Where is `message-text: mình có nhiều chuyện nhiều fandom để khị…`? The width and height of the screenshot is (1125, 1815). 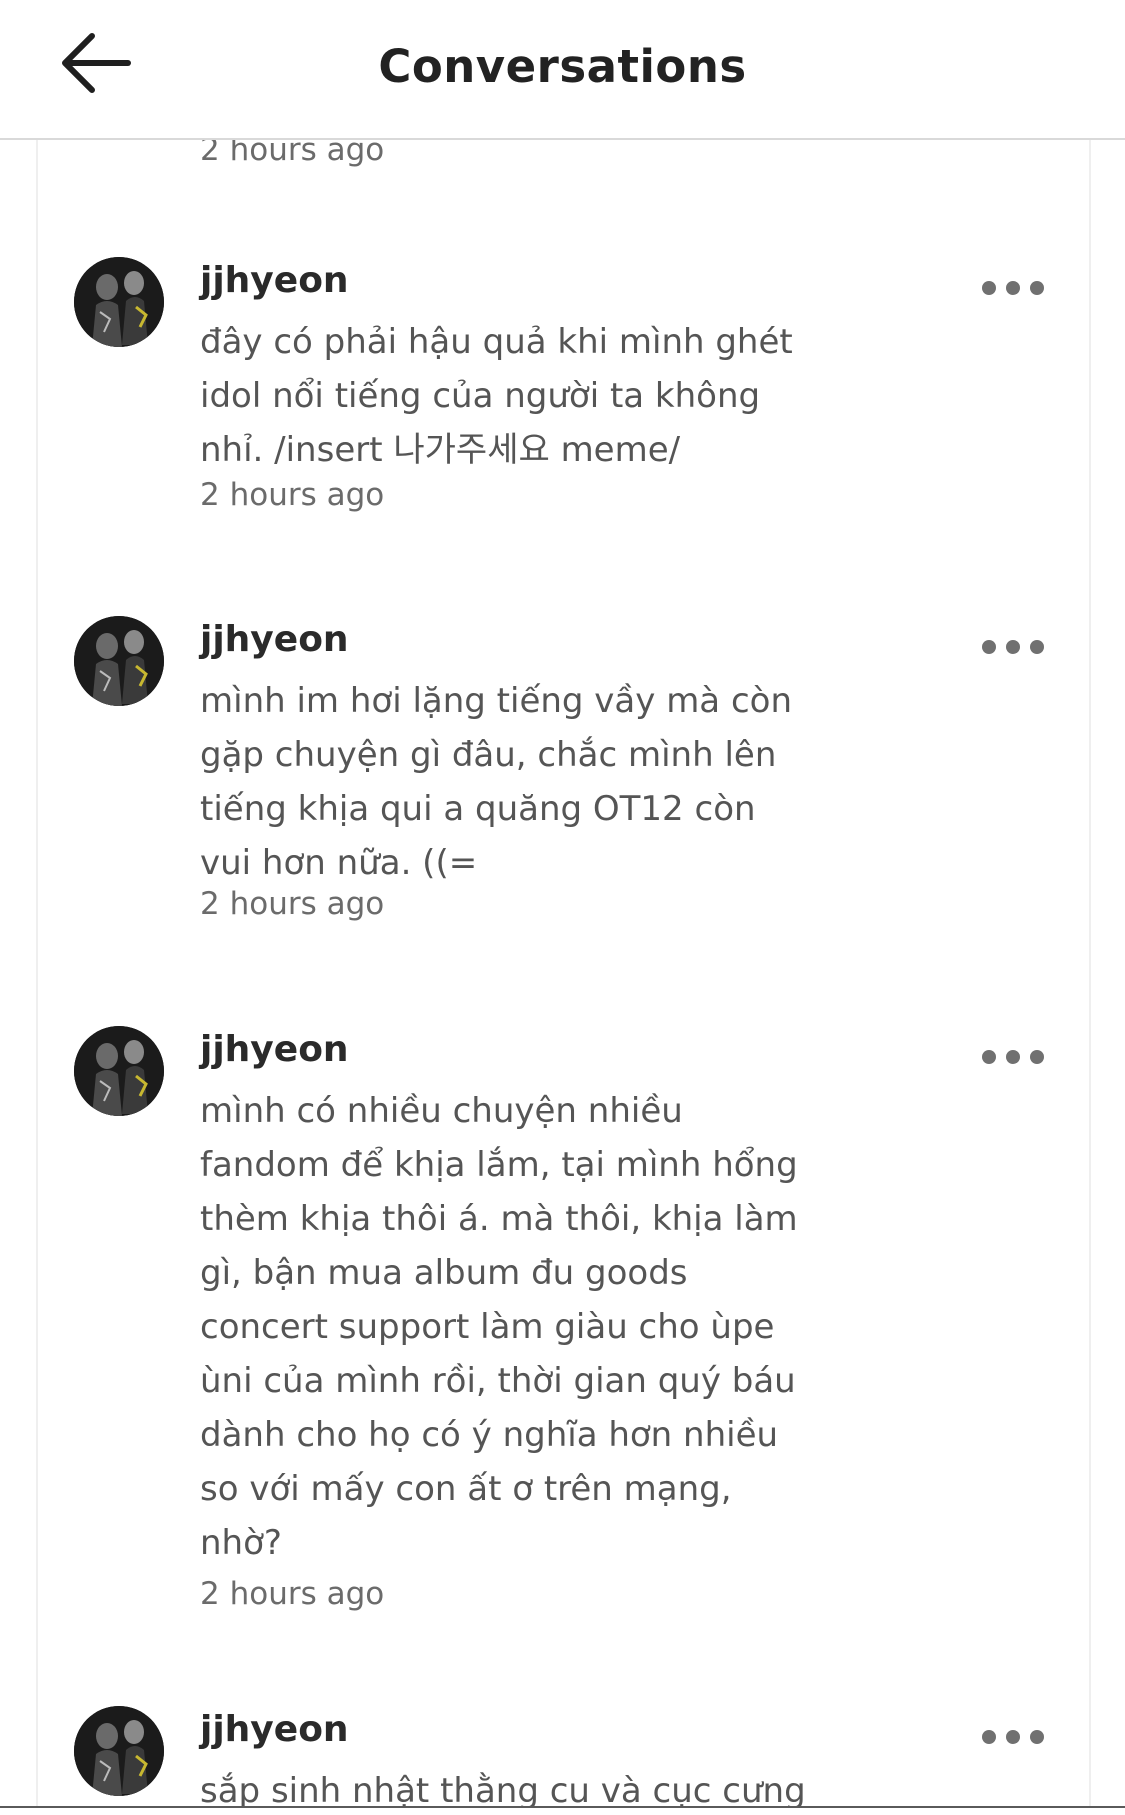
message-text: mình có nhiều chuyện nhiều fandom để khị… is located at coordinates (499, 1327).